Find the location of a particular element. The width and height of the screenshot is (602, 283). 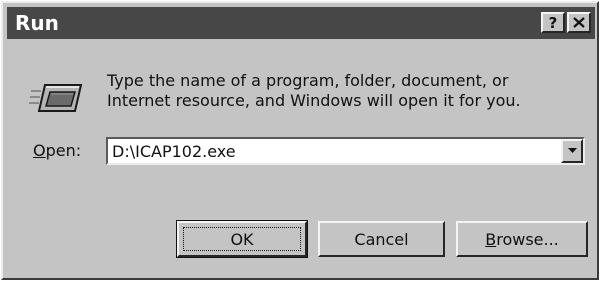

open-label-accelerator: O is located at coordinates (39, 150).